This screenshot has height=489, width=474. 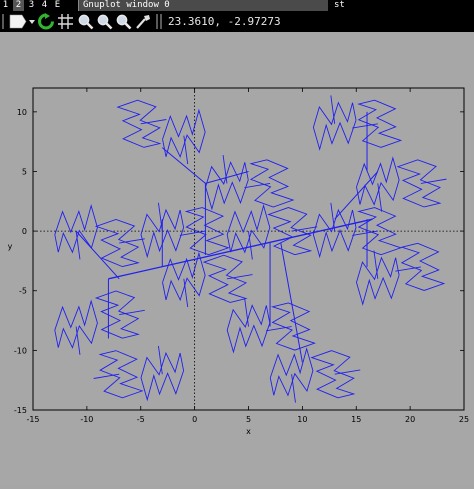 I want to click on gnuplot-toolbar: 23.3610, -2.97273, so click(x=237, y=21).